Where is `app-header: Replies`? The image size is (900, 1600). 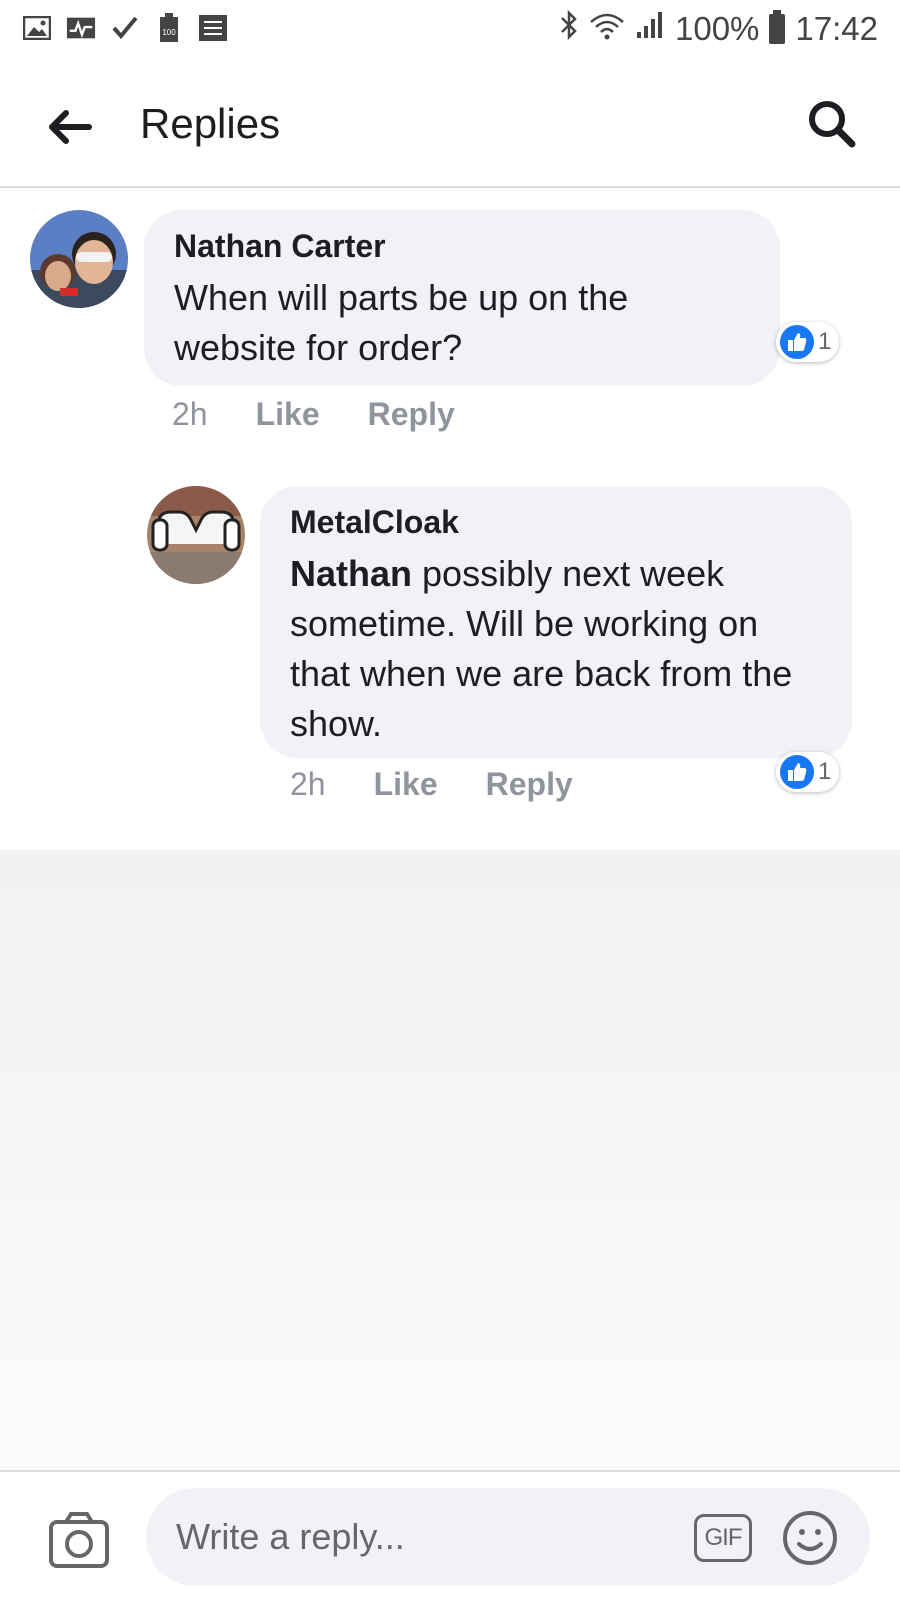
app-header: Replies is located at coordinates (450, 126).